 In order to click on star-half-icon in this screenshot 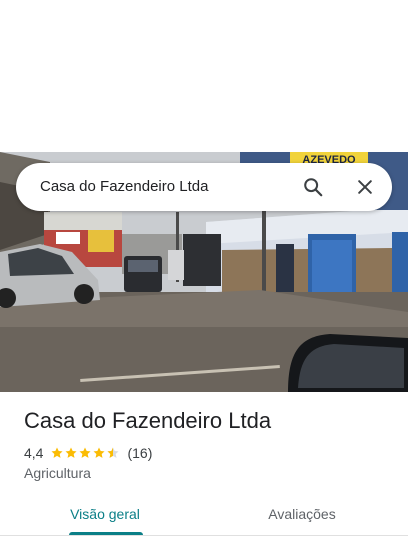, I will do `click(113, 452)`.